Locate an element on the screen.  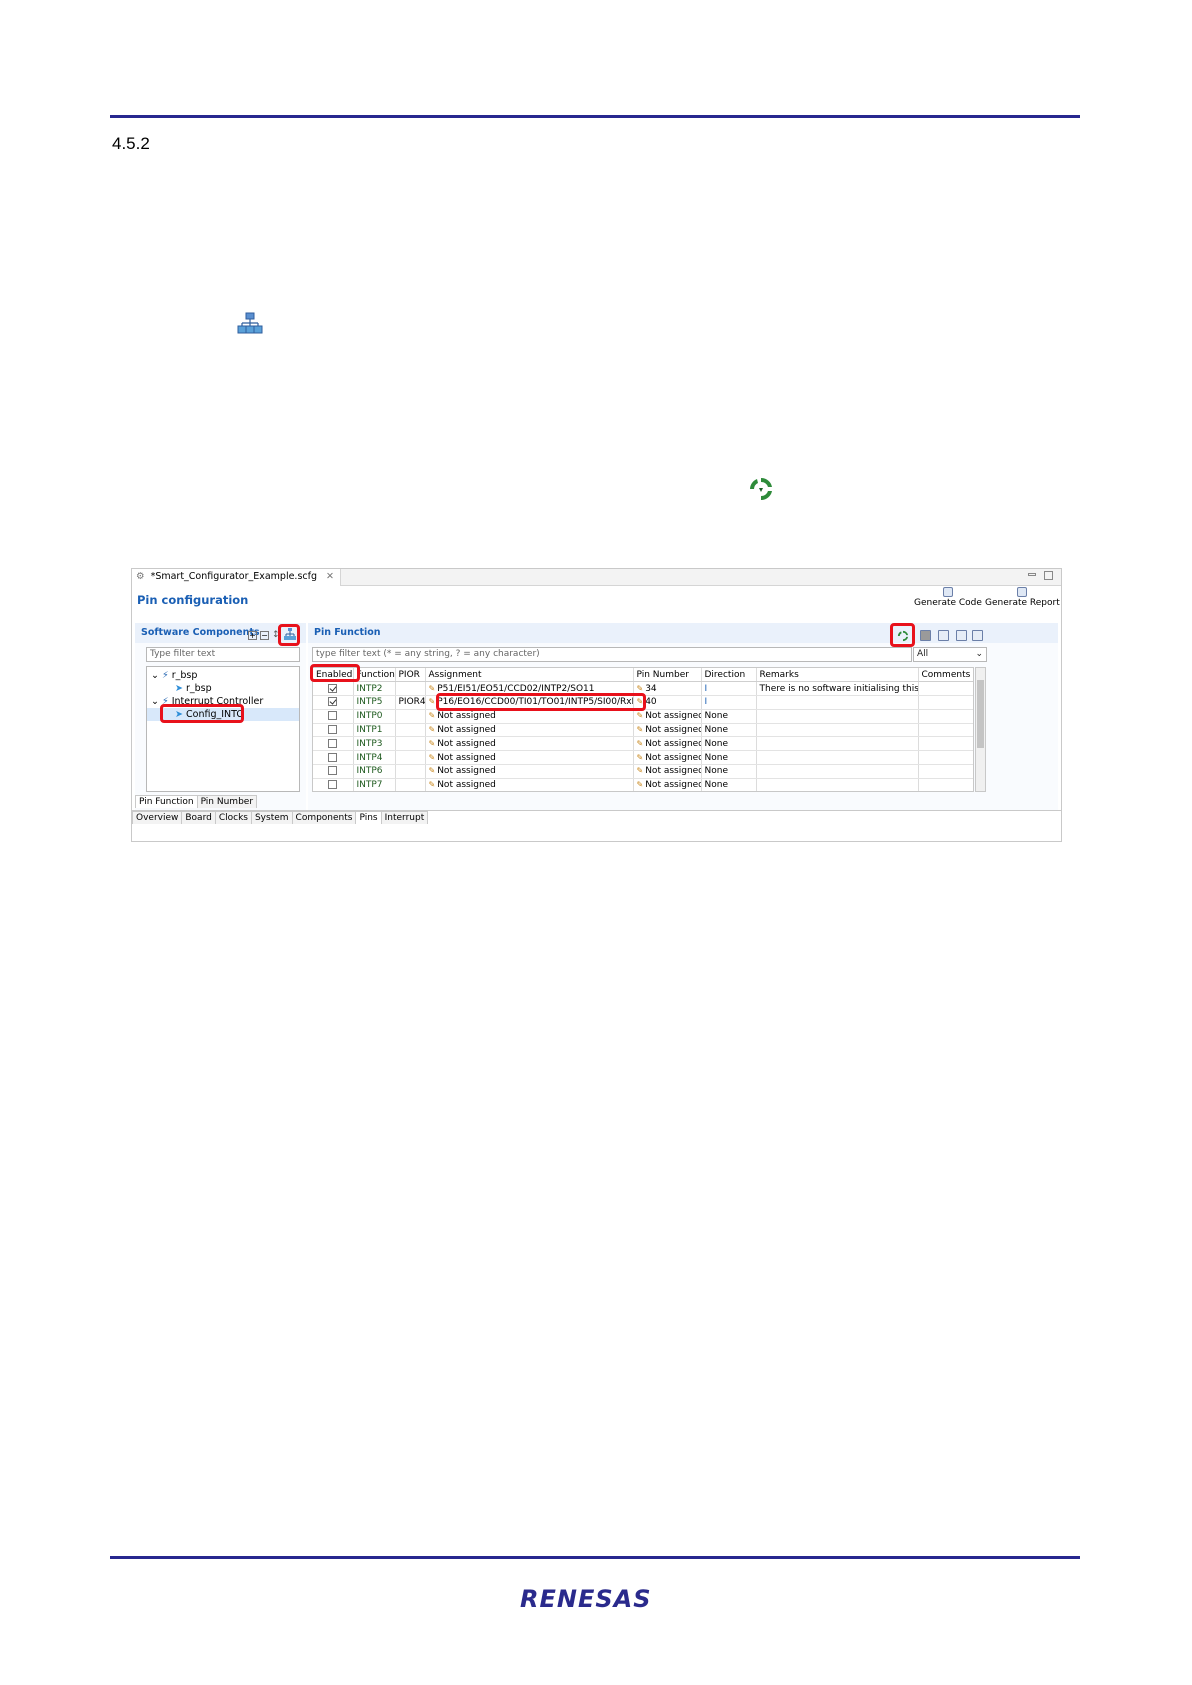
table-row: INTP6 ✎ Not assigned ✎ Not assigned None is located at coordinates (643, 771).